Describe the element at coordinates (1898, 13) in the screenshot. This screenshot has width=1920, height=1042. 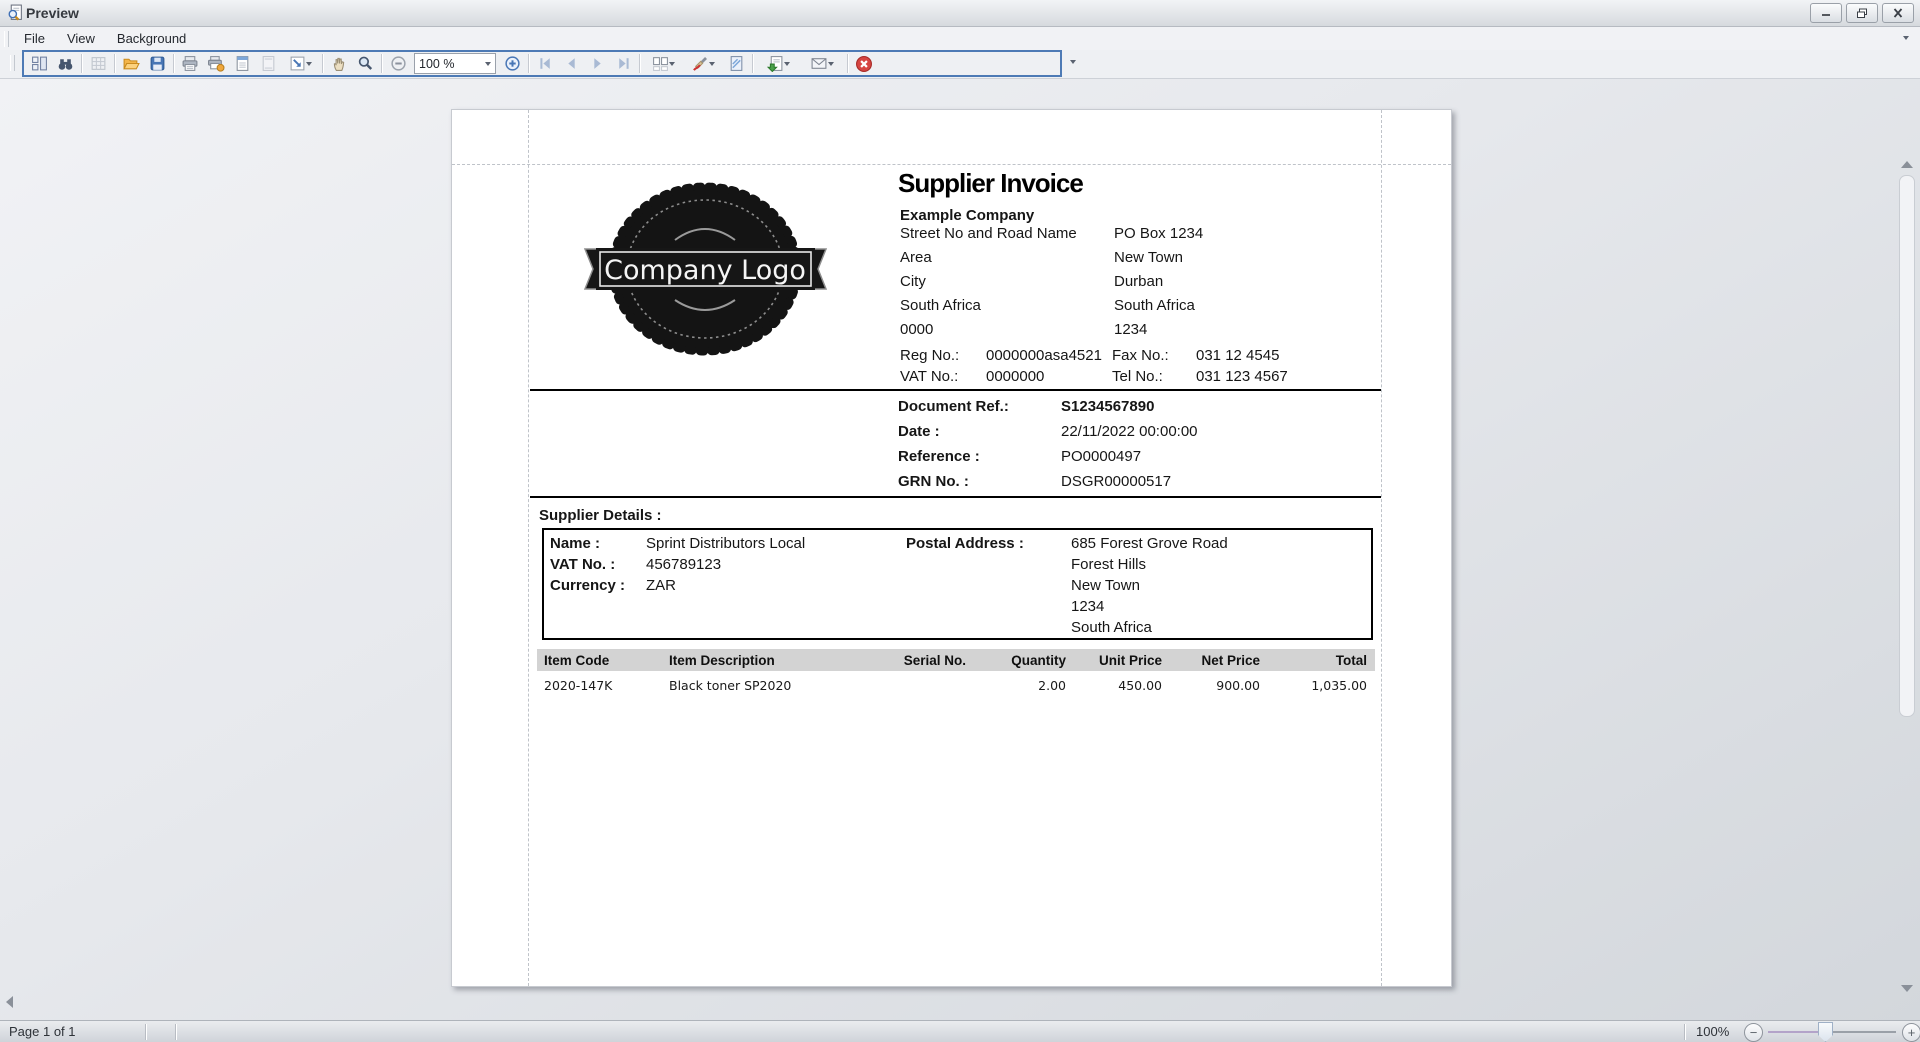
I see `close-button` at that location.